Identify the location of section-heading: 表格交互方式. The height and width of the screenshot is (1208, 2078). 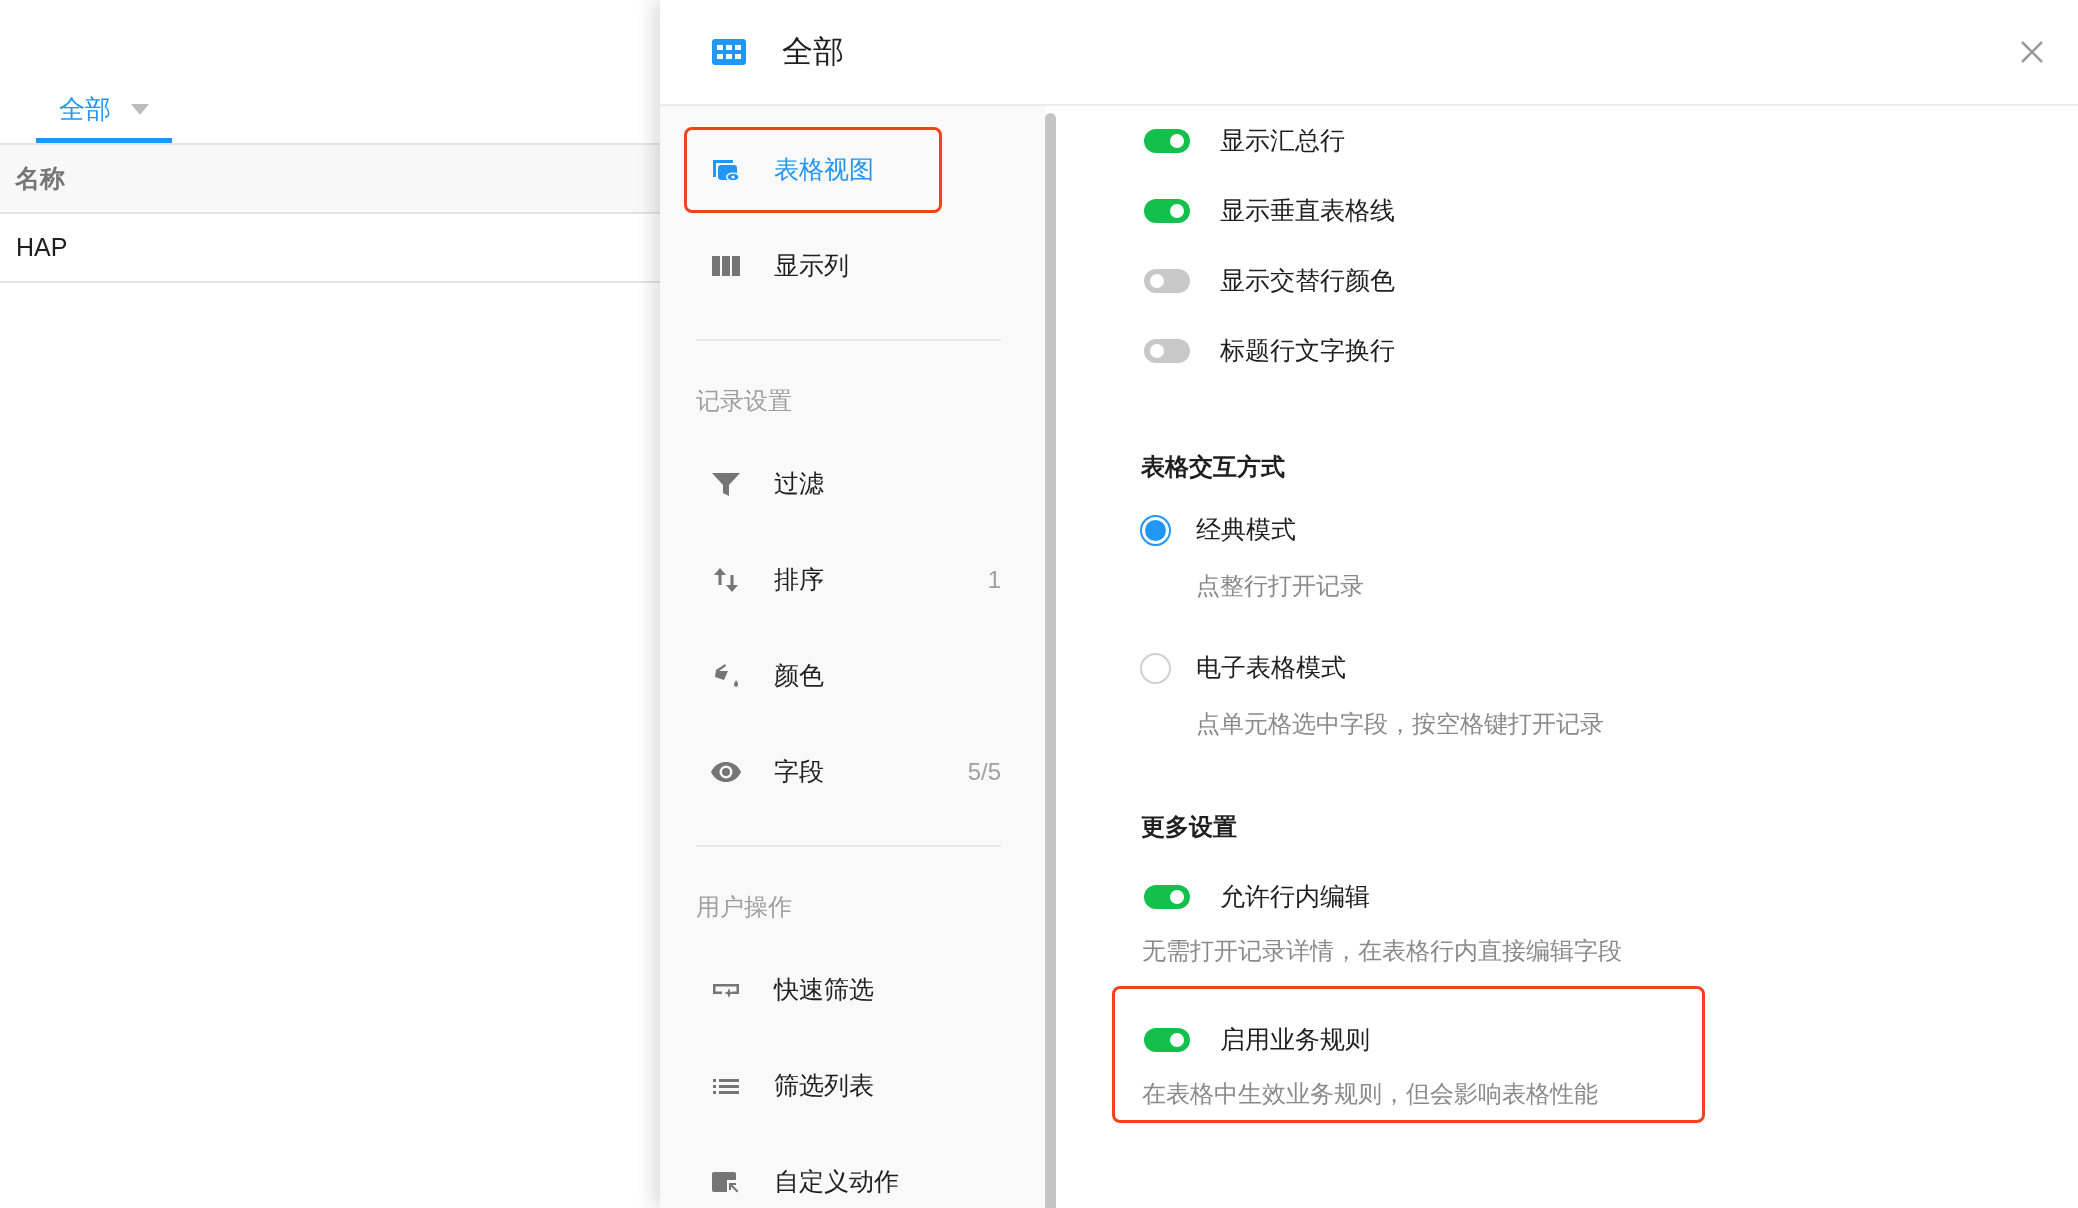
(1213, 466).